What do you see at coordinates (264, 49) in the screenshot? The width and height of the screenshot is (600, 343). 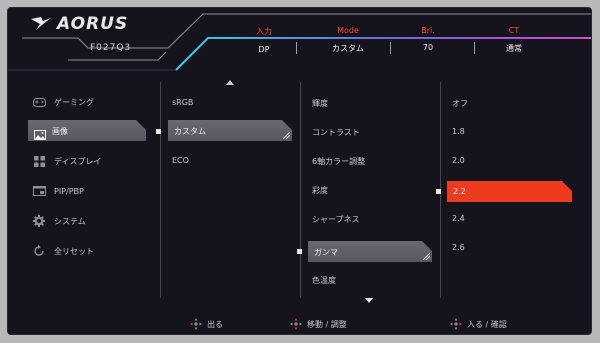 I see `status-input-value: DP` at bounding box center [264, 49].